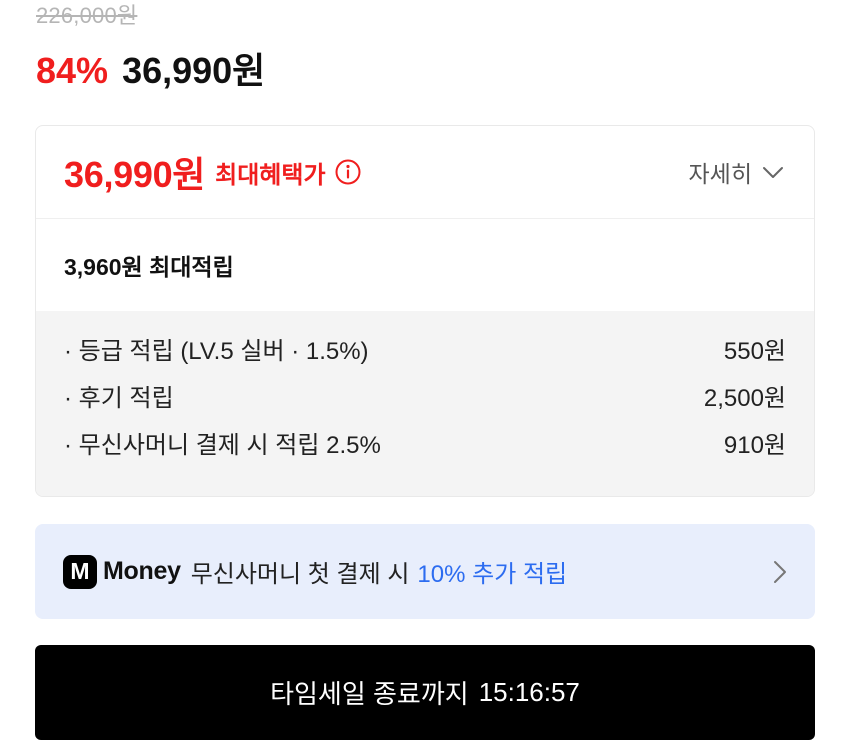 This screenshot has height=756, width=850. I want to click on money-logo-icon: M, so click(80, 571).